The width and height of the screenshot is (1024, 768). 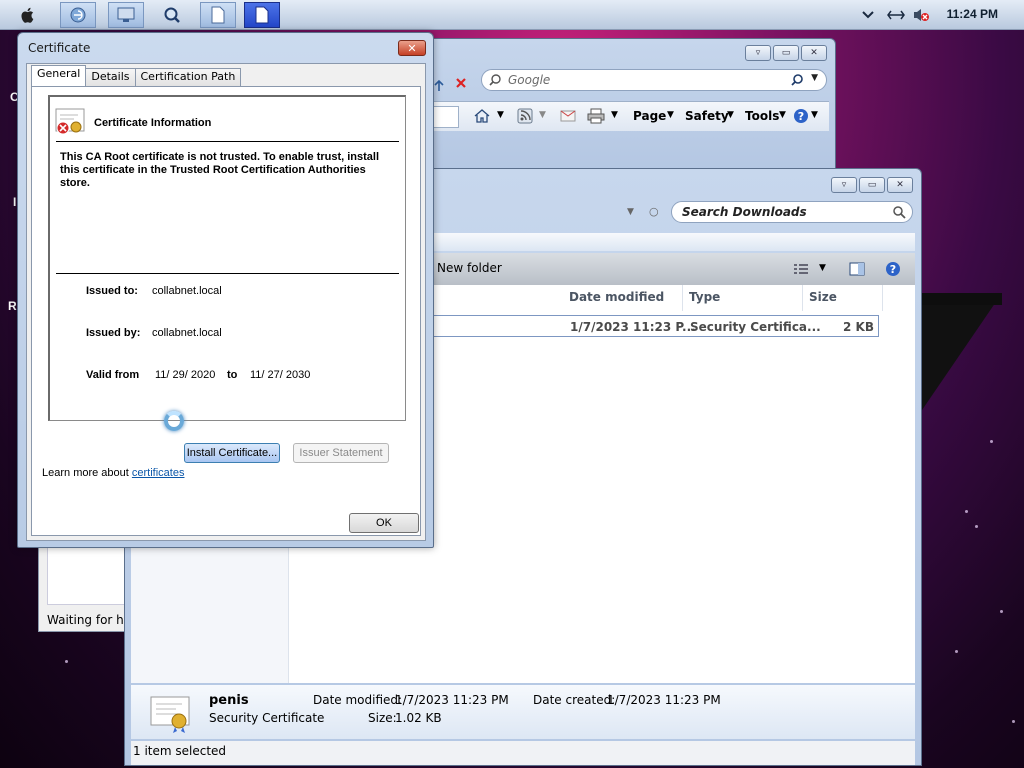 What do you see at coordinates (384, 523) in the screenshot?
I see `ok-button: OK` at bounding box center [384, 523].